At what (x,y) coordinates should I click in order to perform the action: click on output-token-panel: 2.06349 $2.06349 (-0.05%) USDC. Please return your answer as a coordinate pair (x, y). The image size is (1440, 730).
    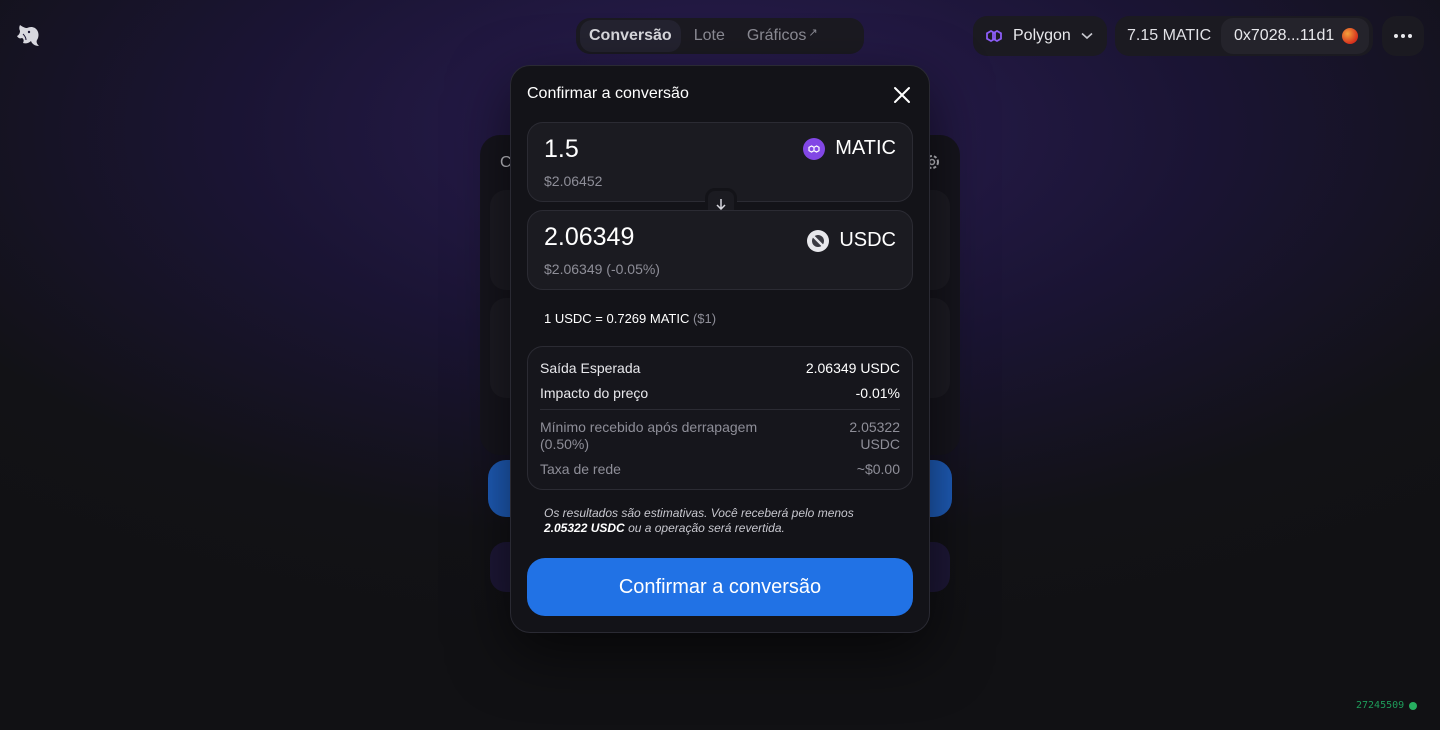
    Looking at the image, I should click on (720, 250).